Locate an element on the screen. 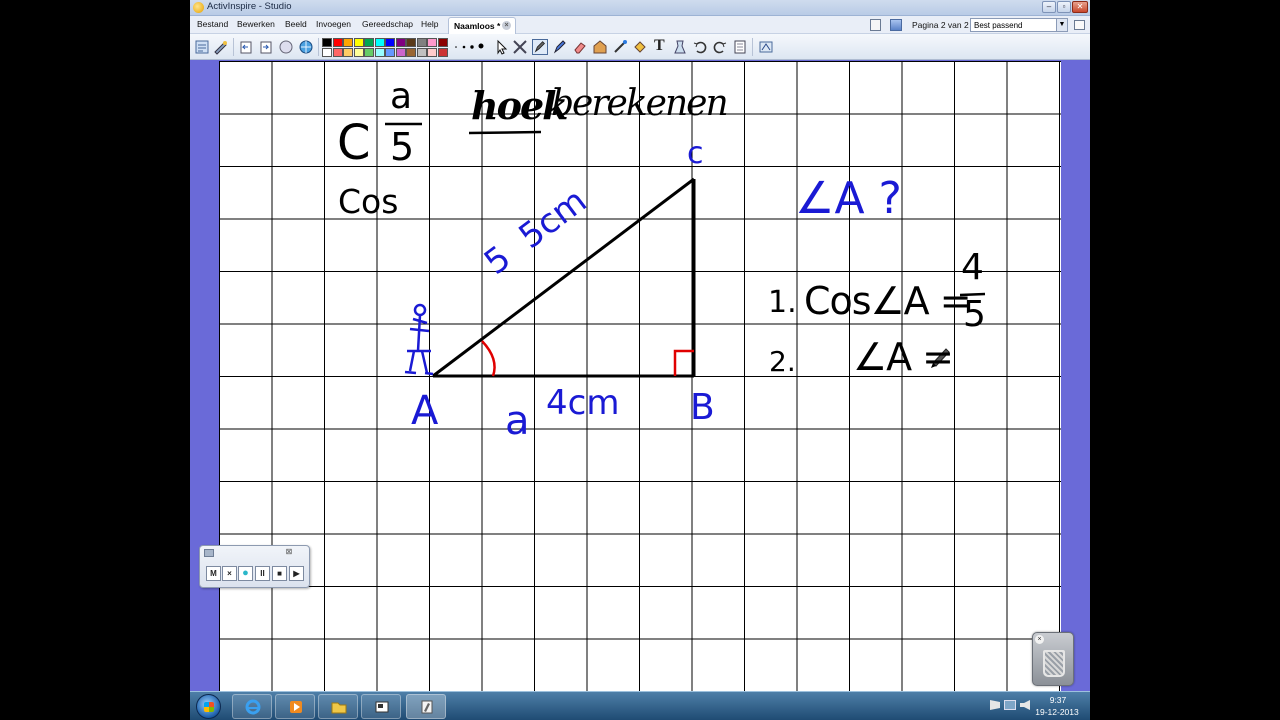 Image resolution: width=1280 pixels, height=720 pixels. clear-icon is located at coordinates (680, 47).